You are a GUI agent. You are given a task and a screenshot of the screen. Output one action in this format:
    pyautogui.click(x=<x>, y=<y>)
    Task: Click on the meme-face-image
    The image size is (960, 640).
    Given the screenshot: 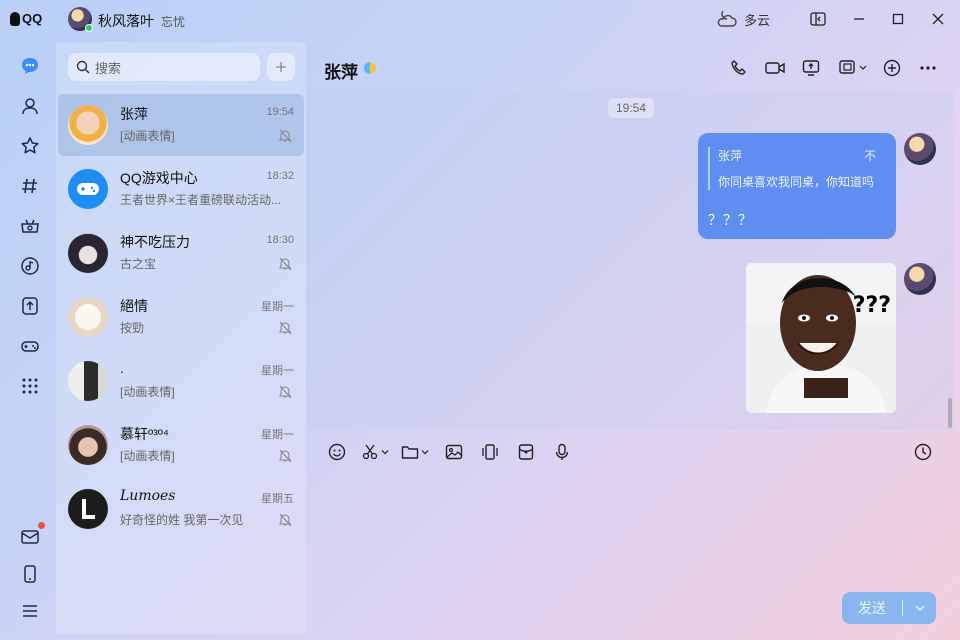 What is the action you would take?
    pyautogui.click(x=821, y=338)
    